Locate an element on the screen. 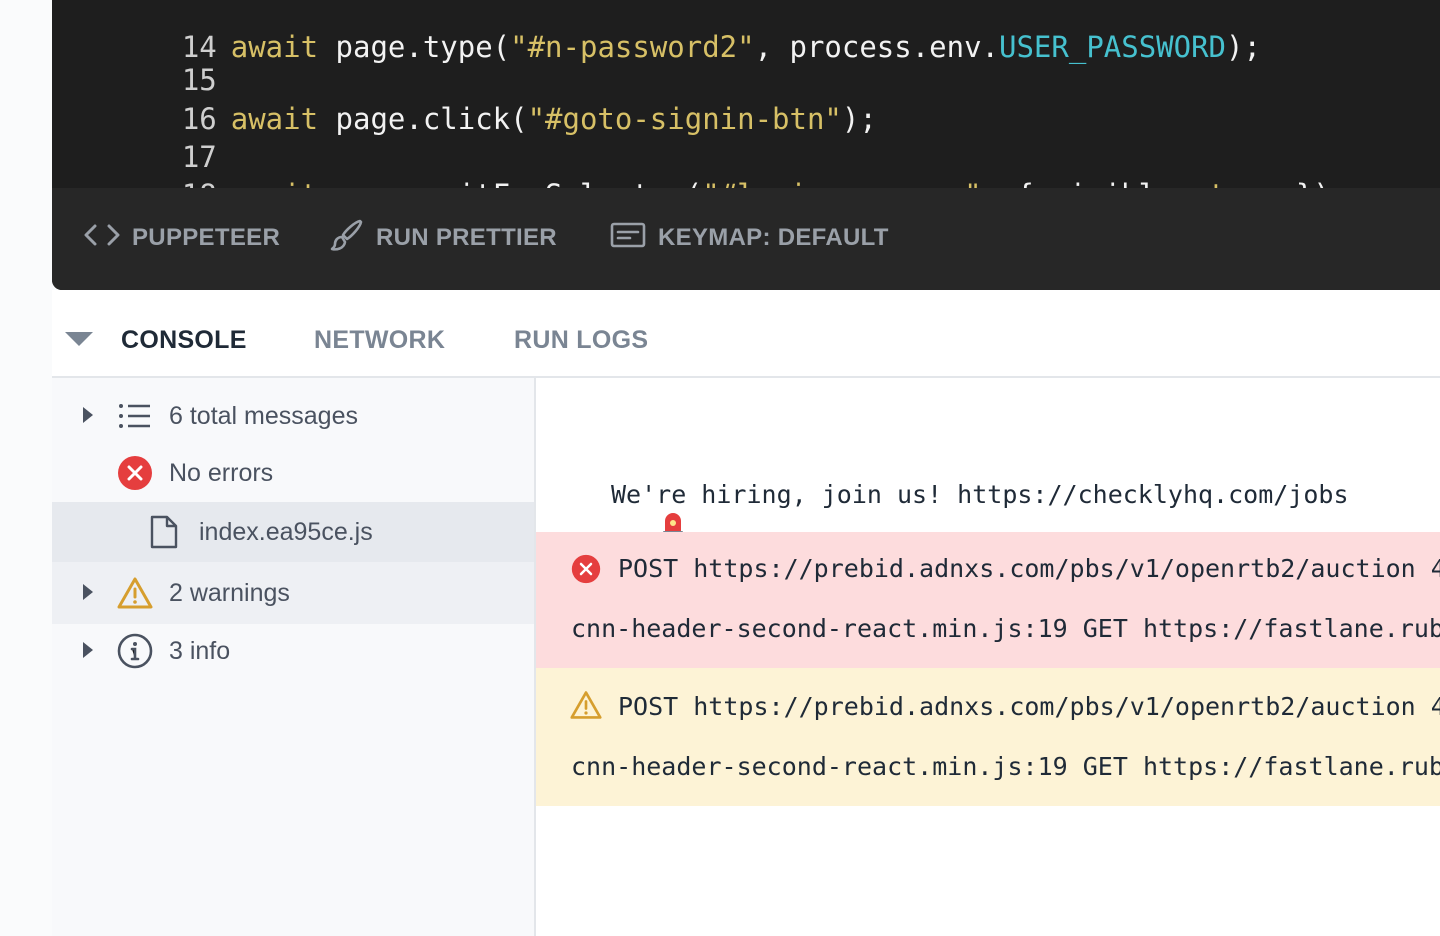  code-line-19: 19 is located at coordinates (141, 182).